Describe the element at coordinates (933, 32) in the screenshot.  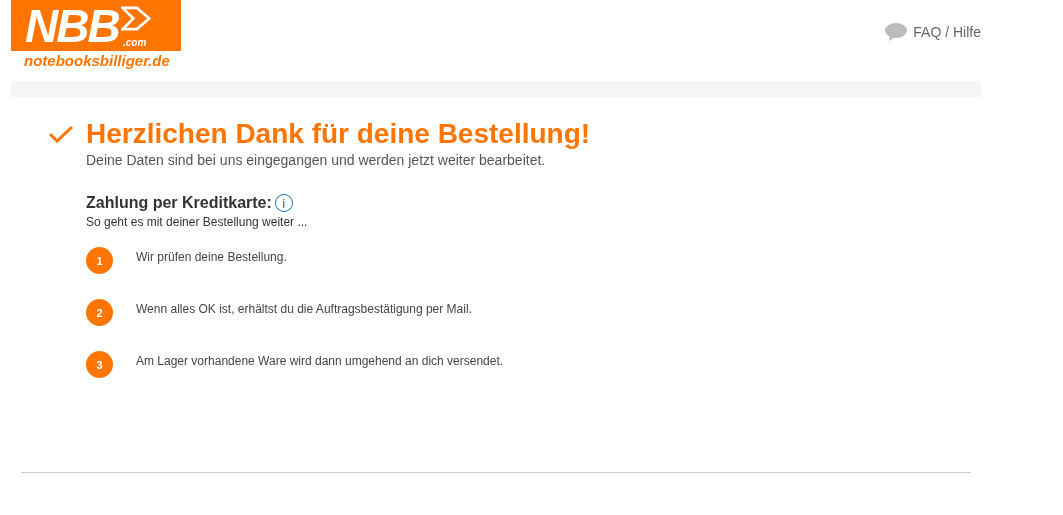
I see `help-link: FAQ / Hilfe` at that location.